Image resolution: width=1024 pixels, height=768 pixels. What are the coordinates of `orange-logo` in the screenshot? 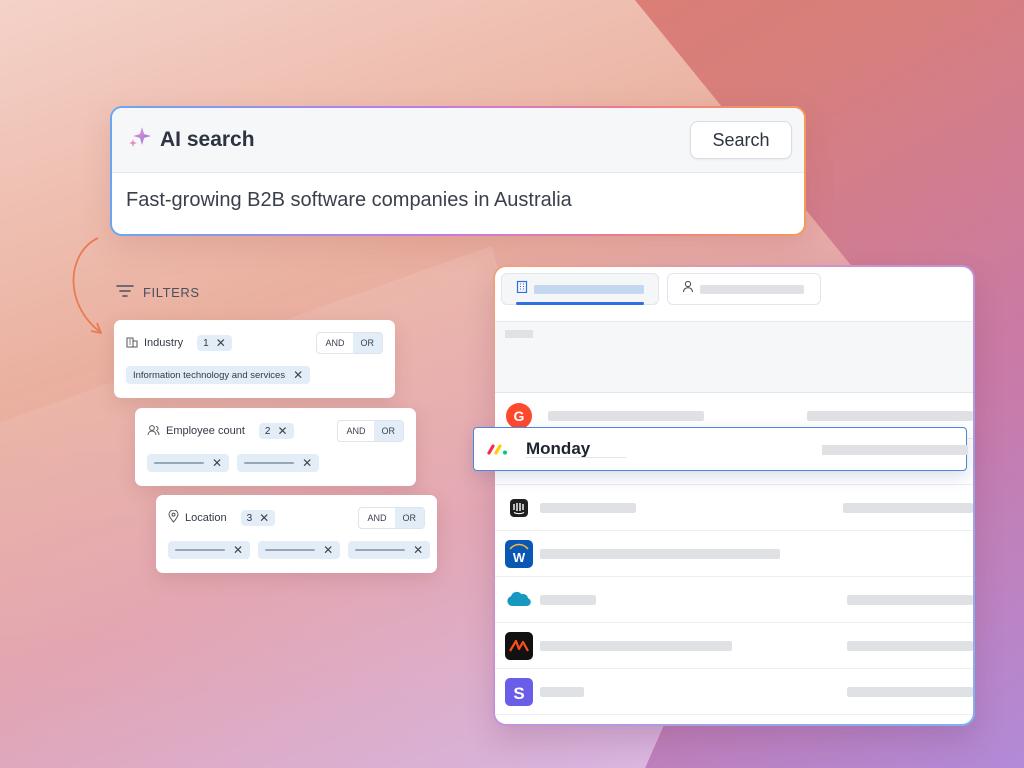 It's located at (519, 645).